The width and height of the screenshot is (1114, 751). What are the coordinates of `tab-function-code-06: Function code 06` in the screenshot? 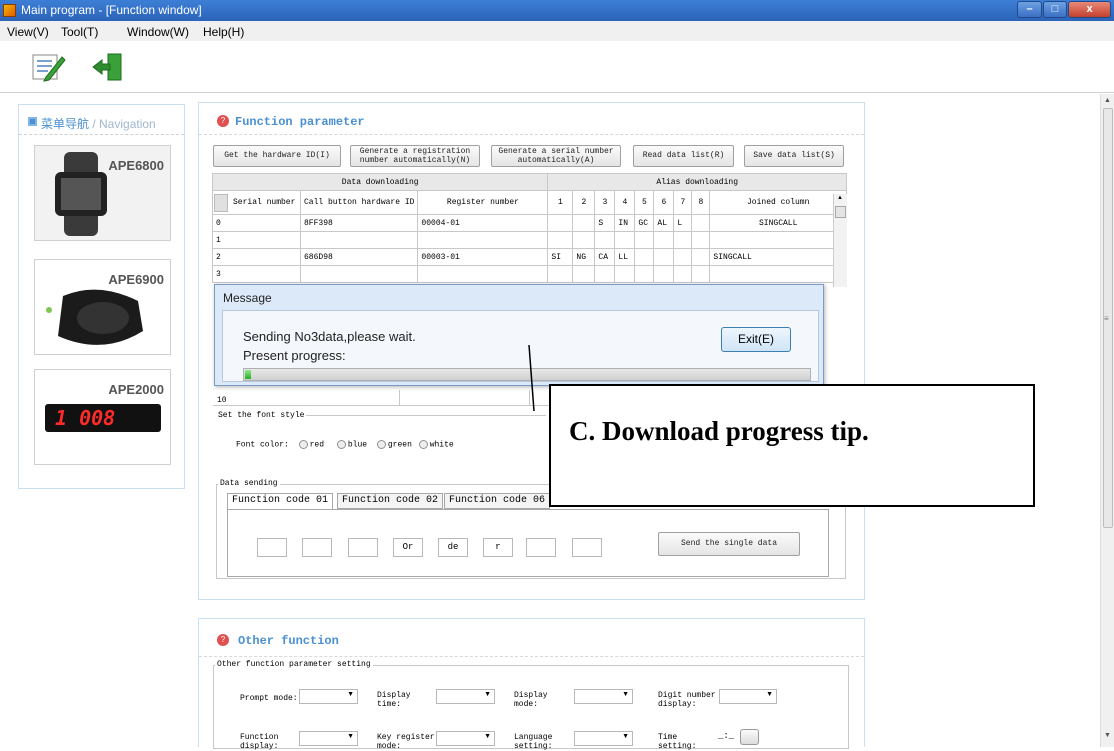 It's located at (497, 501).